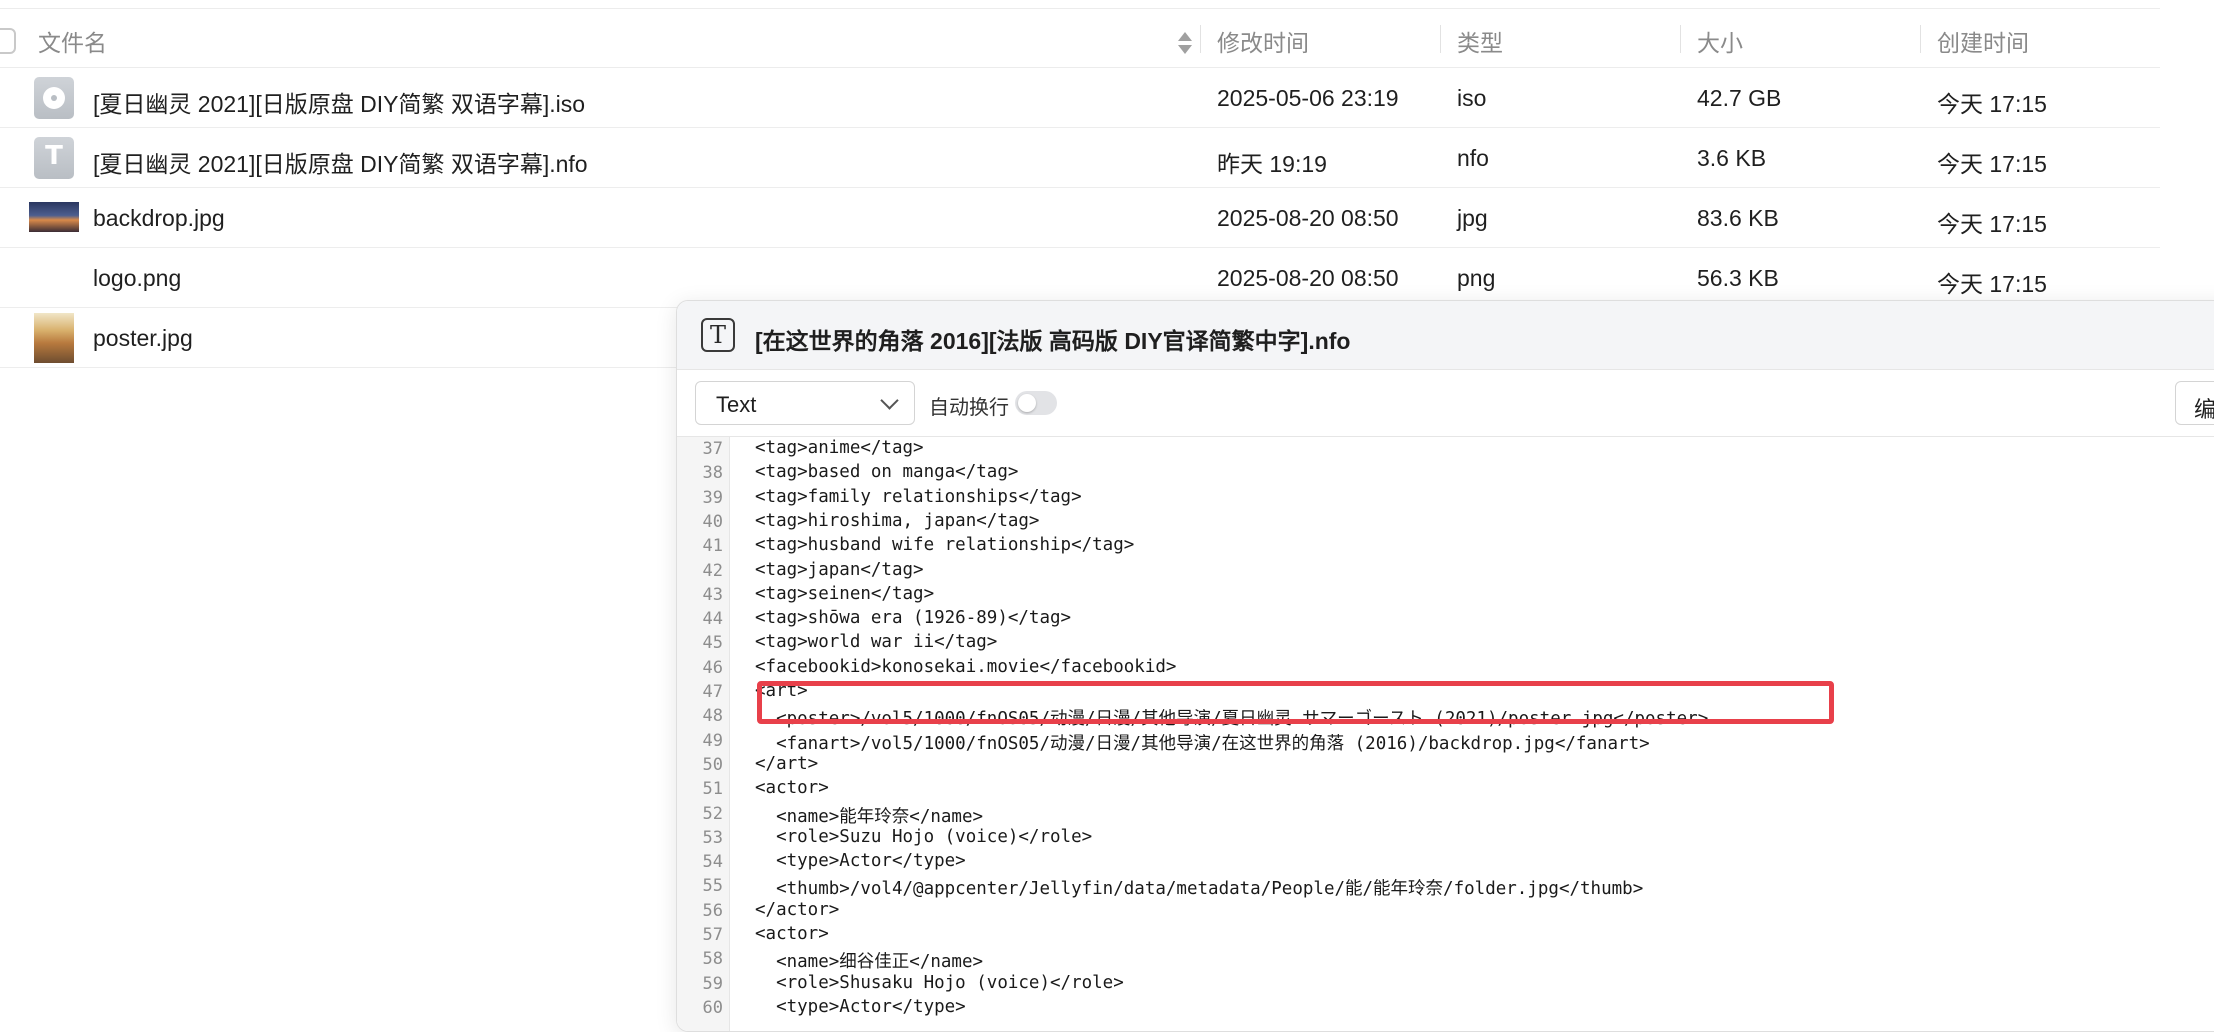  What do you see at coordinates (887, 472) in the screenshot?
I see `code-line: <tag>based on manga</tag>` at bounding box center [887, 472].